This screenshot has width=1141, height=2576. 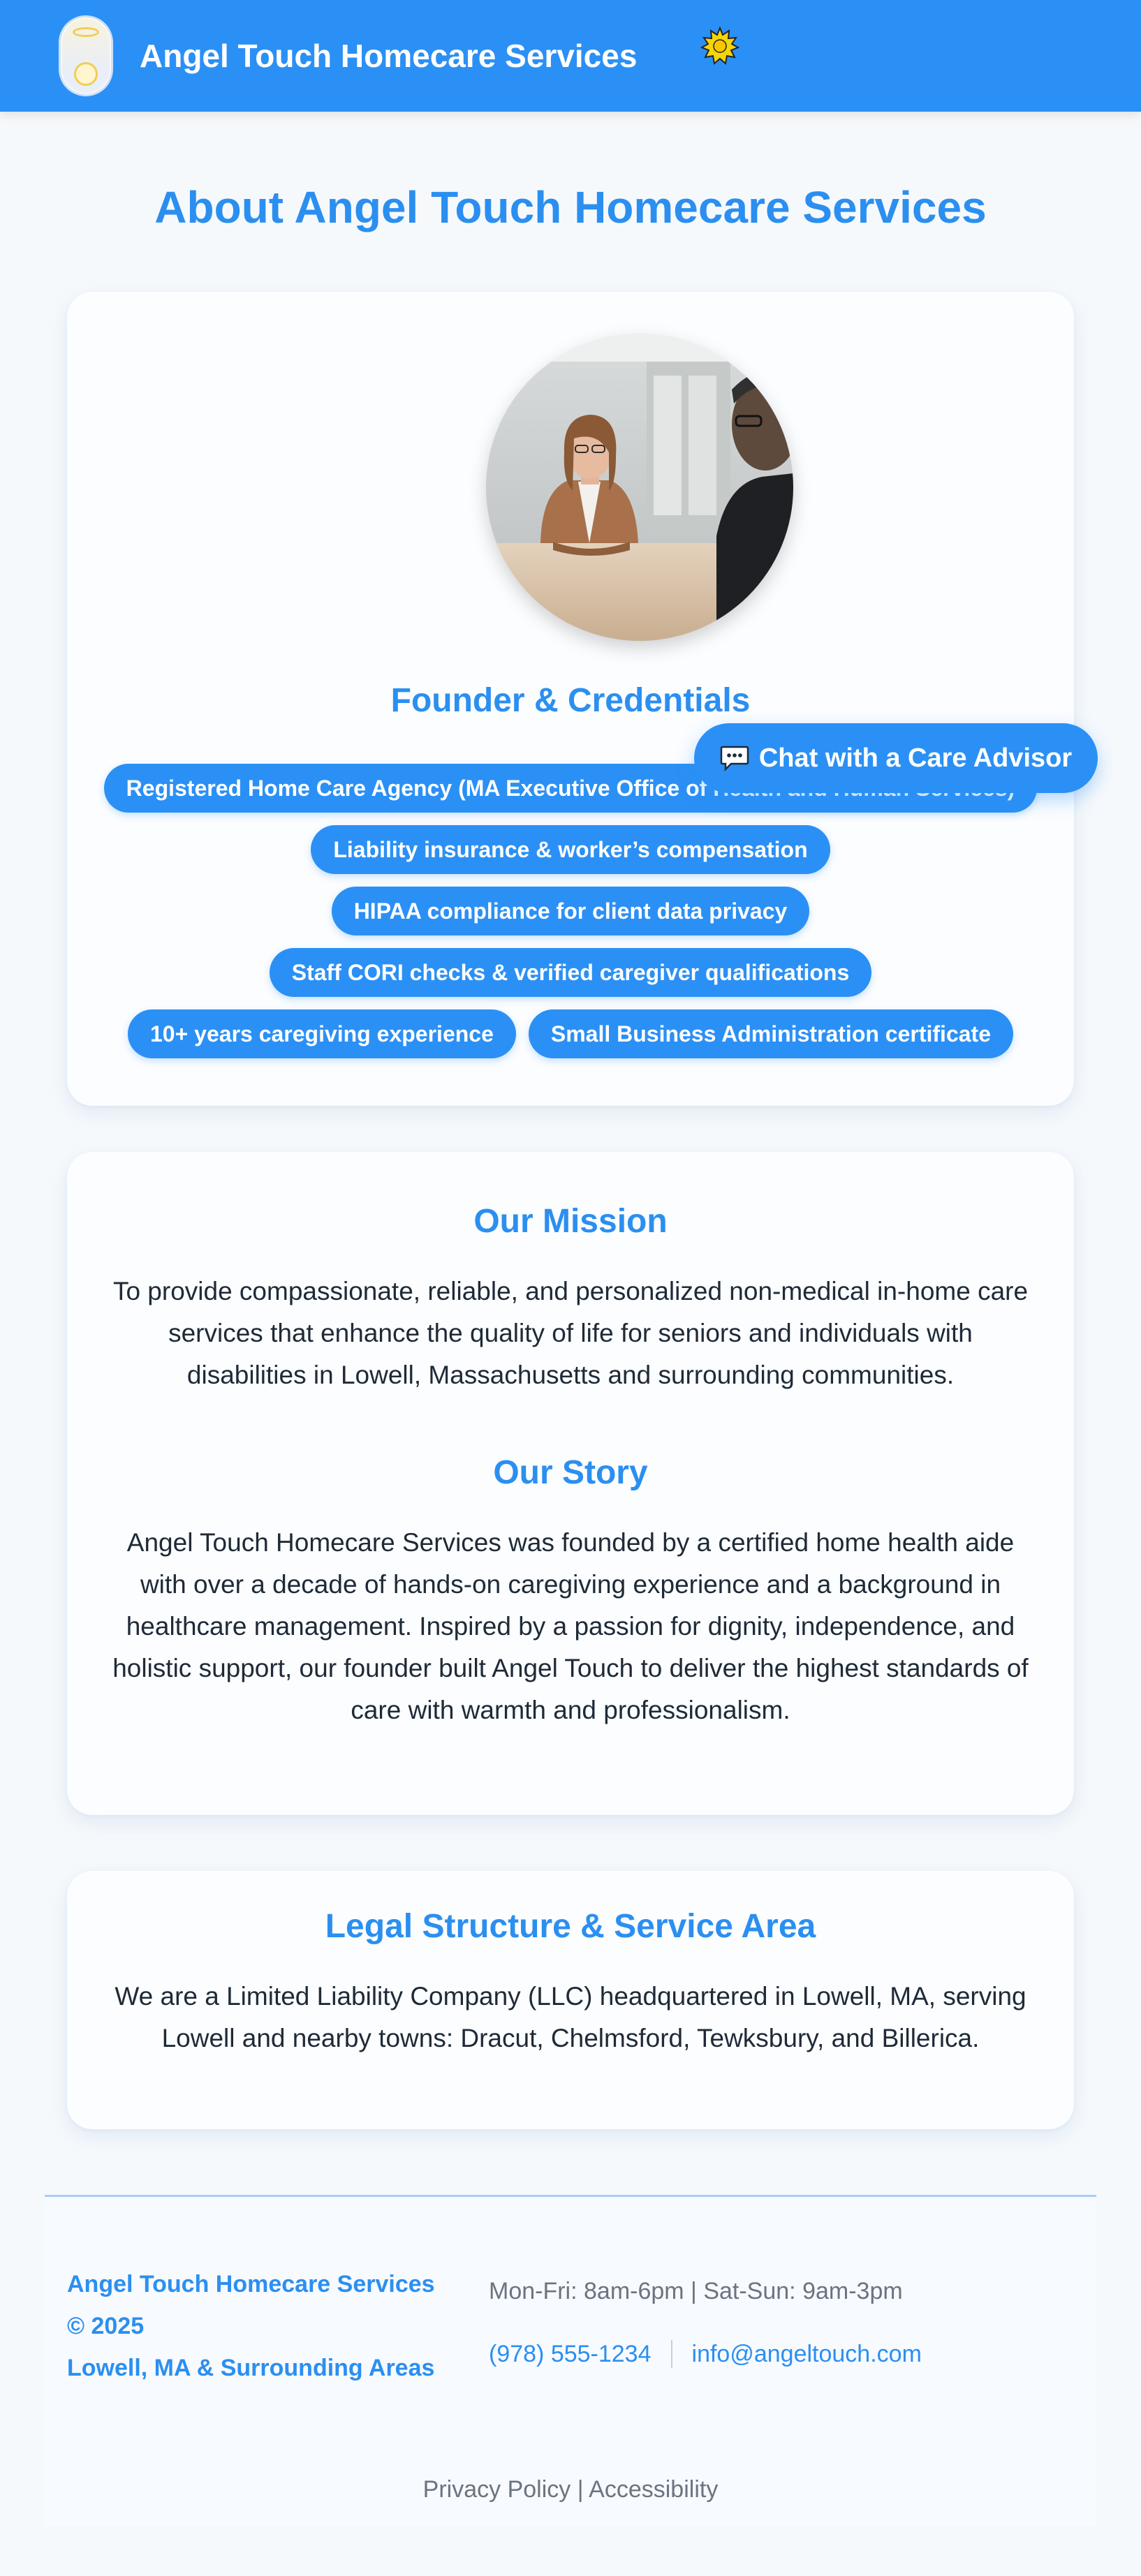 I want to click on privacy-policy-link: Privacy Policy, so click(x=497, y=2489).